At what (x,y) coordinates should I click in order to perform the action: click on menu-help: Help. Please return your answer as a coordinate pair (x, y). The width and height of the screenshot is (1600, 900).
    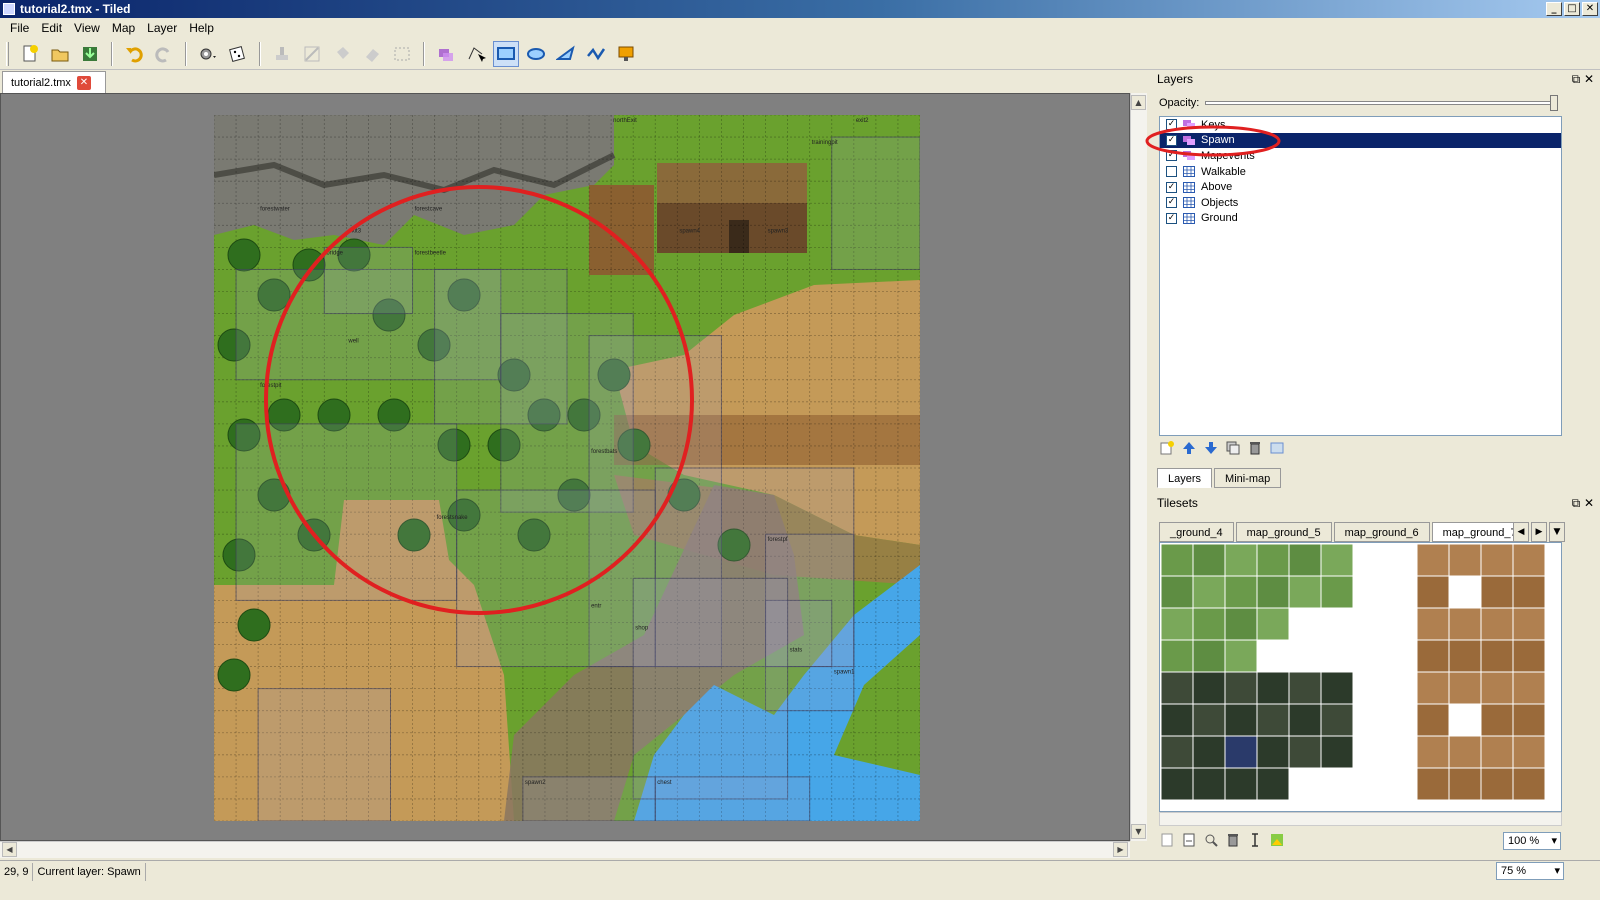
    Looking at the image, I should click on (201, 28).